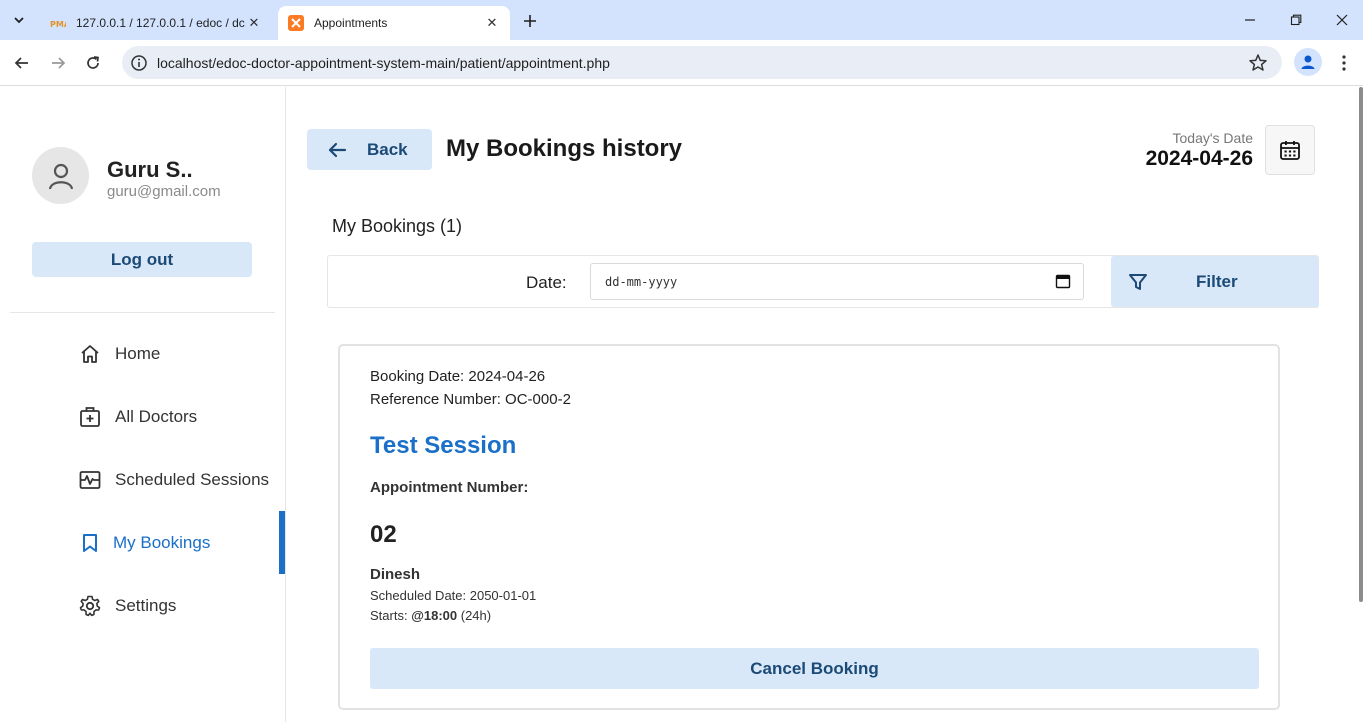 This screenshot has width=1363, height=722. I want to click on filter-bar: Date: dd-mm-yyyy Filter, so click(823, 281).